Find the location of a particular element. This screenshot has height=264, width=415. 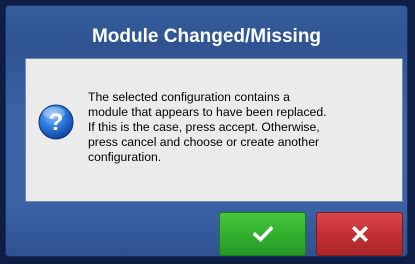

dialog-title: Module Changed/Missing is located at coordinates (206, 36).